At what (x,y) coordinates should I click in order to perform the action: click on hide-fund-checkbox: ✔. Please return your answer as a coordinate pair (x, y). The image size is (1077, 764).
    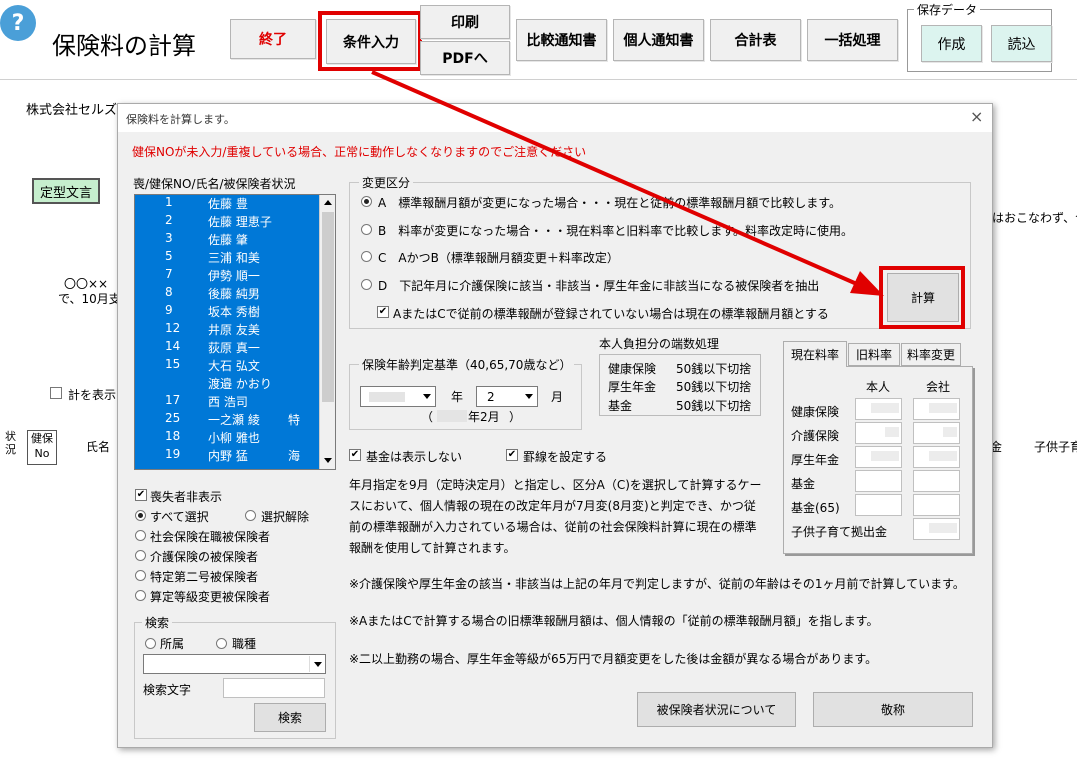
    Looking at the image, I should click on (355, 455).